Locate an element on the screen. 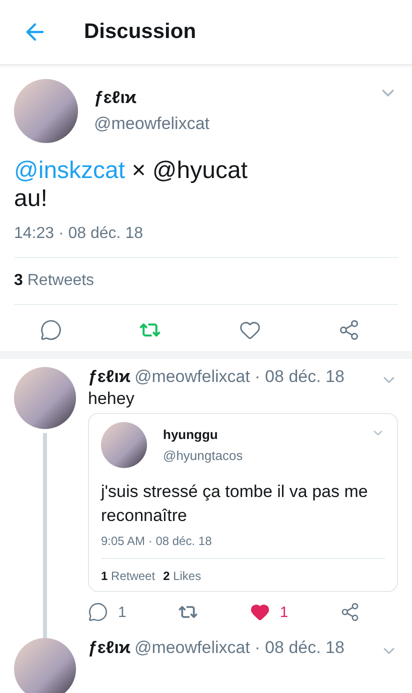 The height and width of the screenshot is (693, 412). mention-link: @inskzcat is located at coordinates (70, 170).